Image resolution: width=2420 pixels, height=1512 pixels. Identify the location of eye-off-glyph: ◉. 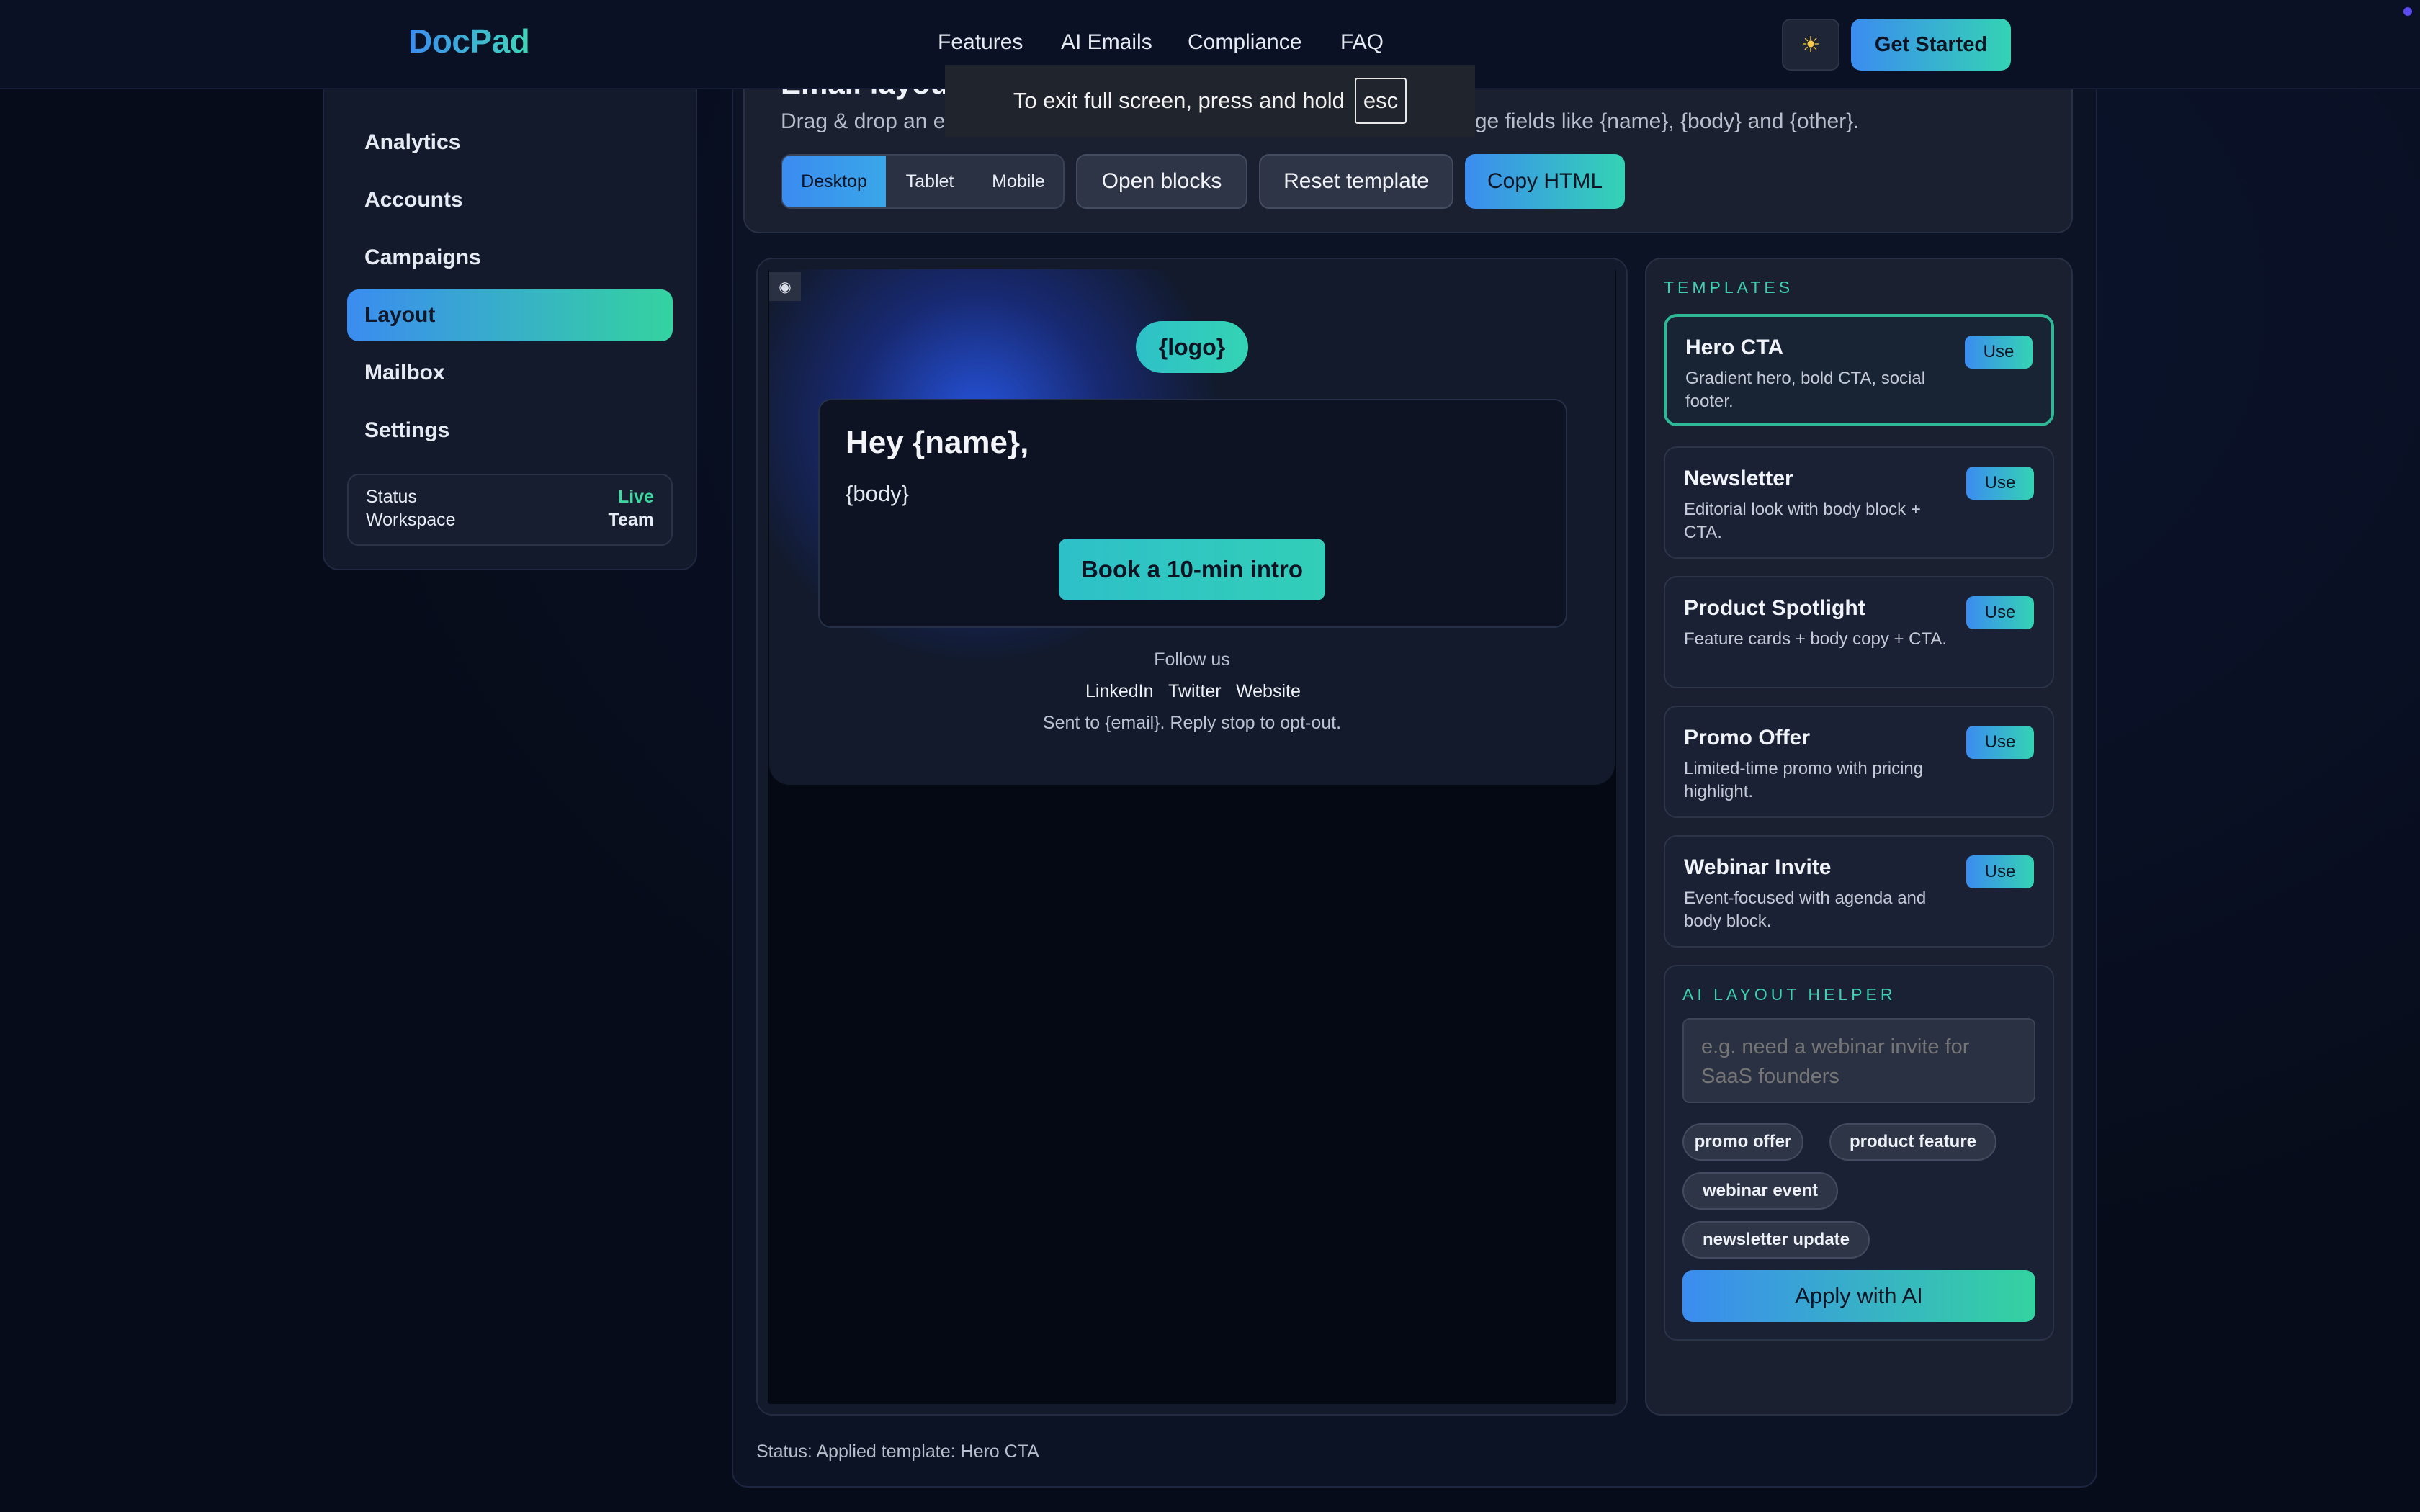
(785, 287).